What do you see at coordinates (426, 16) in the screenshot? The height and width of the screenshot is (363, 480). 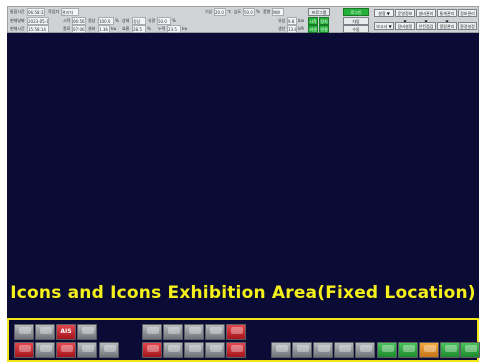 I see `menu-button: 설비관리 ▼` at bounding box center [426, 16].